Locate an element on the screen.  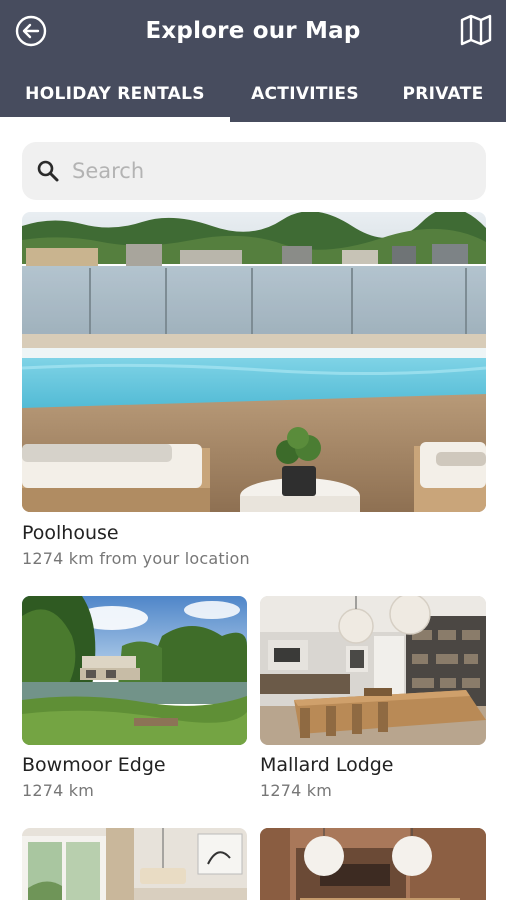
map-icon is located at coordinates (476, 30).